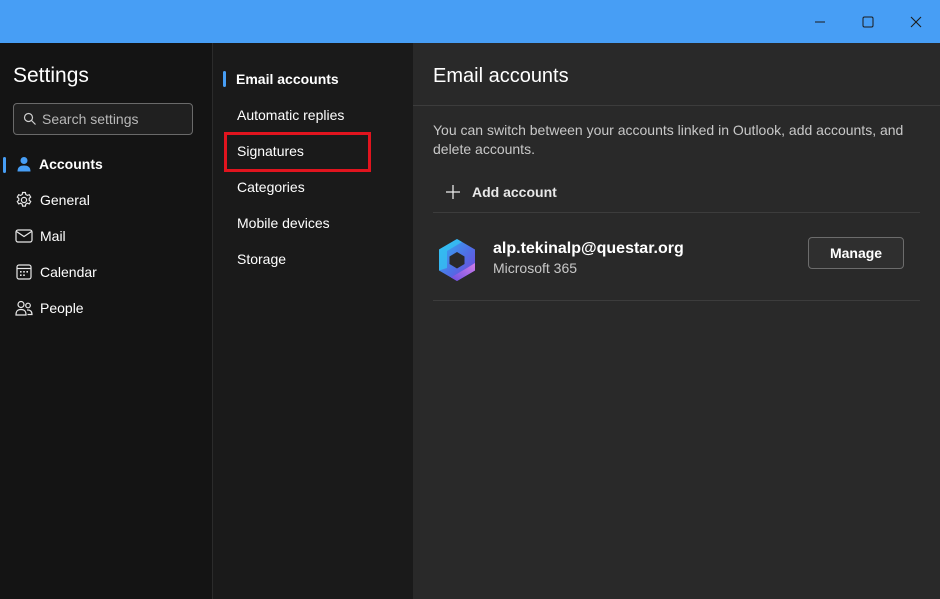 This screenshot has width=940, height=599. I want to click on submenu-item-automatic-replies: Automatic replies, so click(313, 115).